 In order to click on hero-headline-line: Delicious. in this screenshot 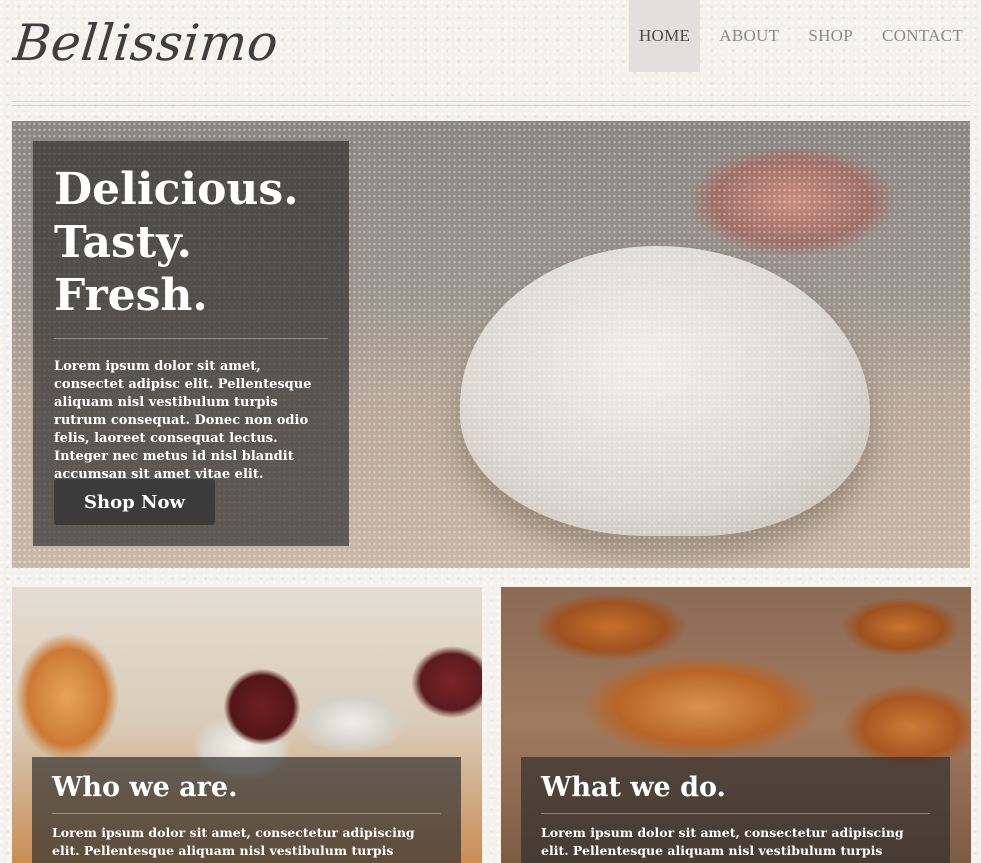, I will do `click(176, 189)`.